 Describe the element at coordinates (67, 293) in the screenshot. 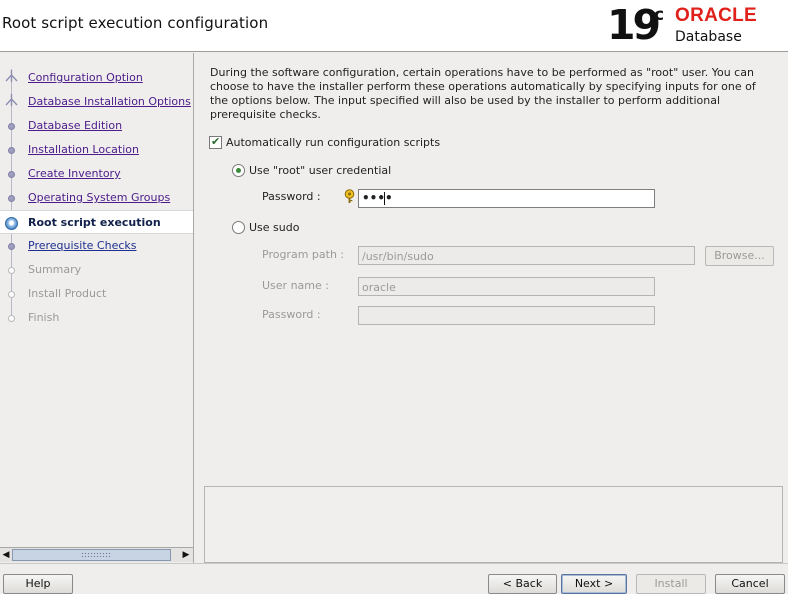

I see `nav-item-label: Install Product` at that location.